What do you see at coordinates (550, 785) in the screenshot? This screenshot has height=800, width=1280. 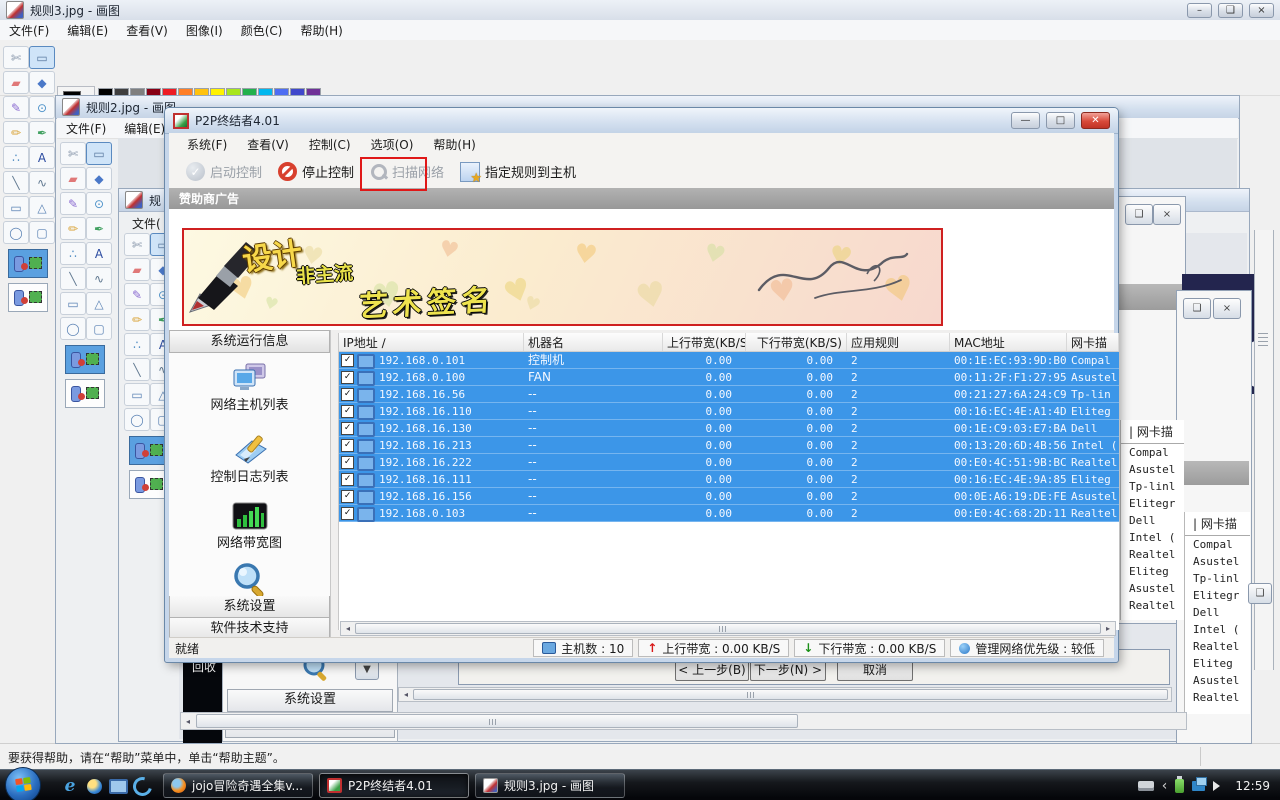 I see `taskbar-task-3: 规则3.jpg - 画图` at bounding box center [550, 785].